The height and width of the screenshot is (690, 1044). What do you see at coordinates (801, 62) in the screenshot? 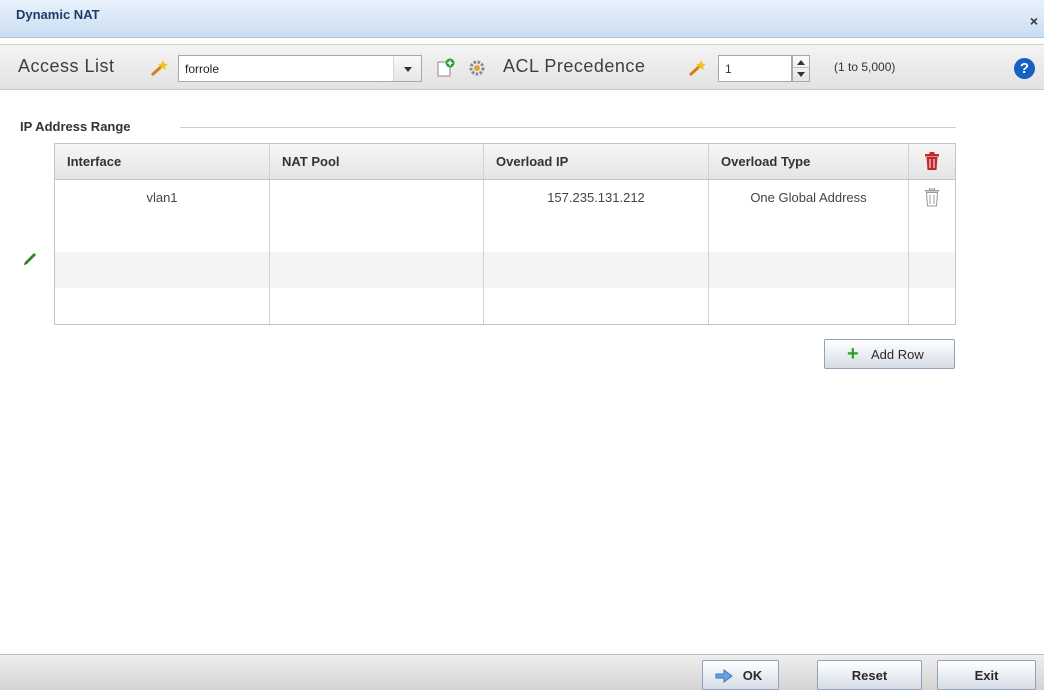
I see `stepper-up-icon` at bounding box center [801, 62].